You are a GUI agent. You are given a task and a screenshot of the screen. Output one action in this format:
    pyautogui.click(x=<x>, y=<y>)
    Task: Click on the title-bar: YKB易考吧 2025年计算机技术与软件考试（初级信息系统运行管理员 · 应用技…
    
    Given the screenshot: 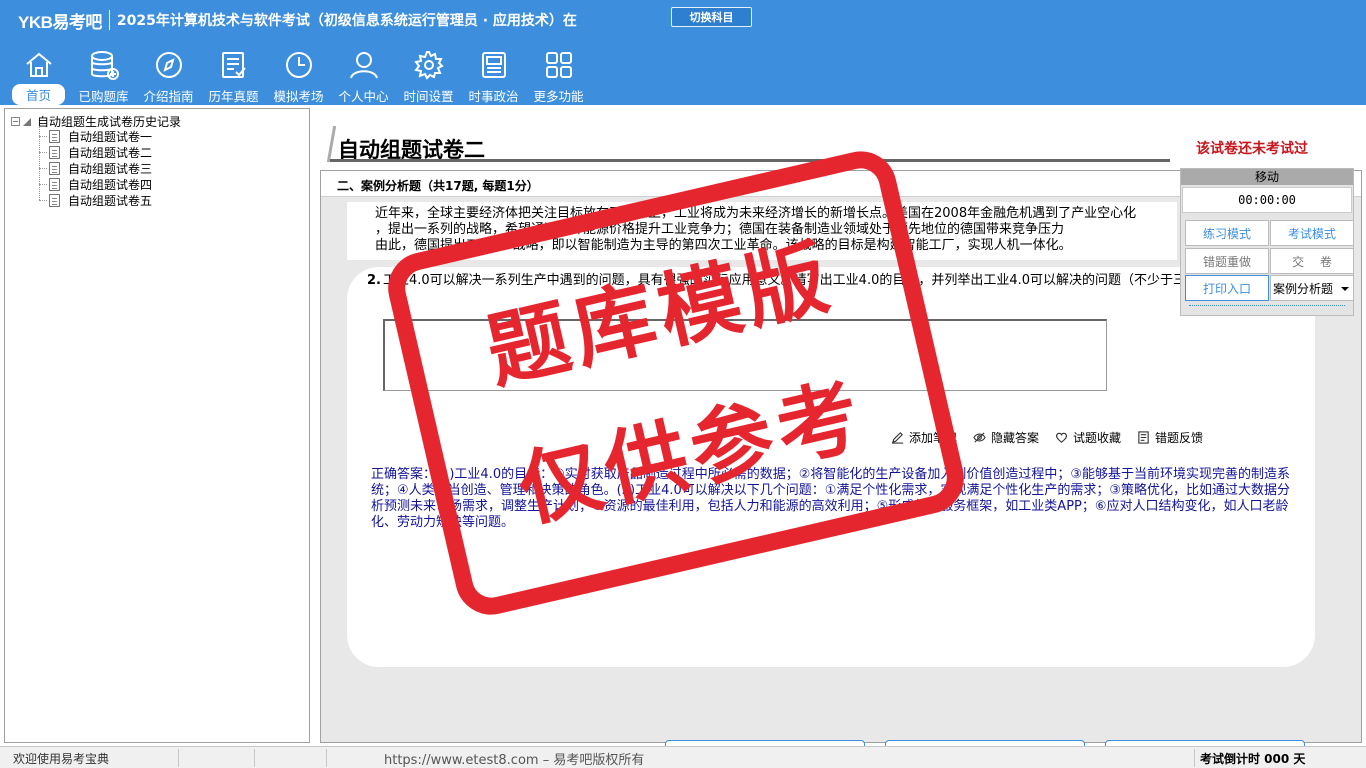 What is the action you would take?
    pyautogui.click(x=297, y=20)
    